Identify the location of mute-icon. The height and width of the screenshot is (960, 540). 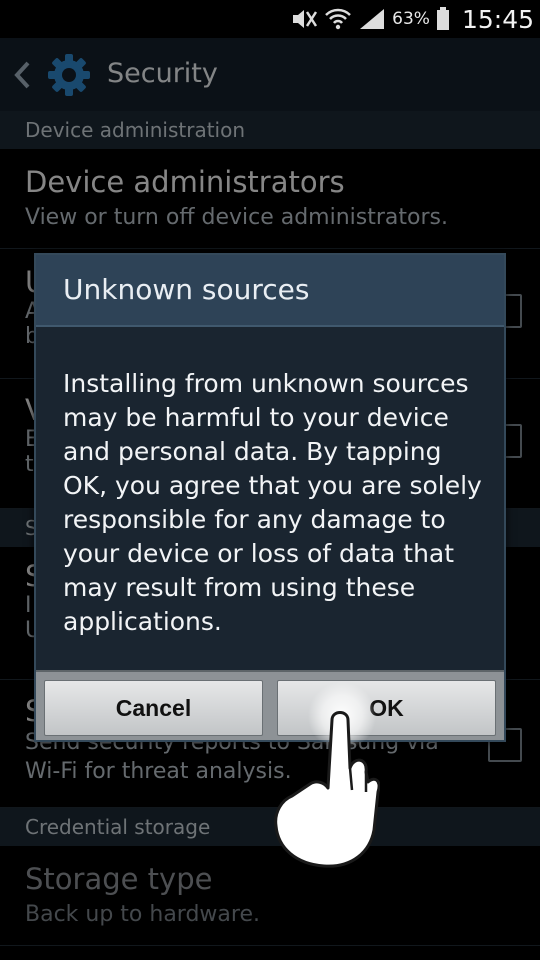
(305, 19).